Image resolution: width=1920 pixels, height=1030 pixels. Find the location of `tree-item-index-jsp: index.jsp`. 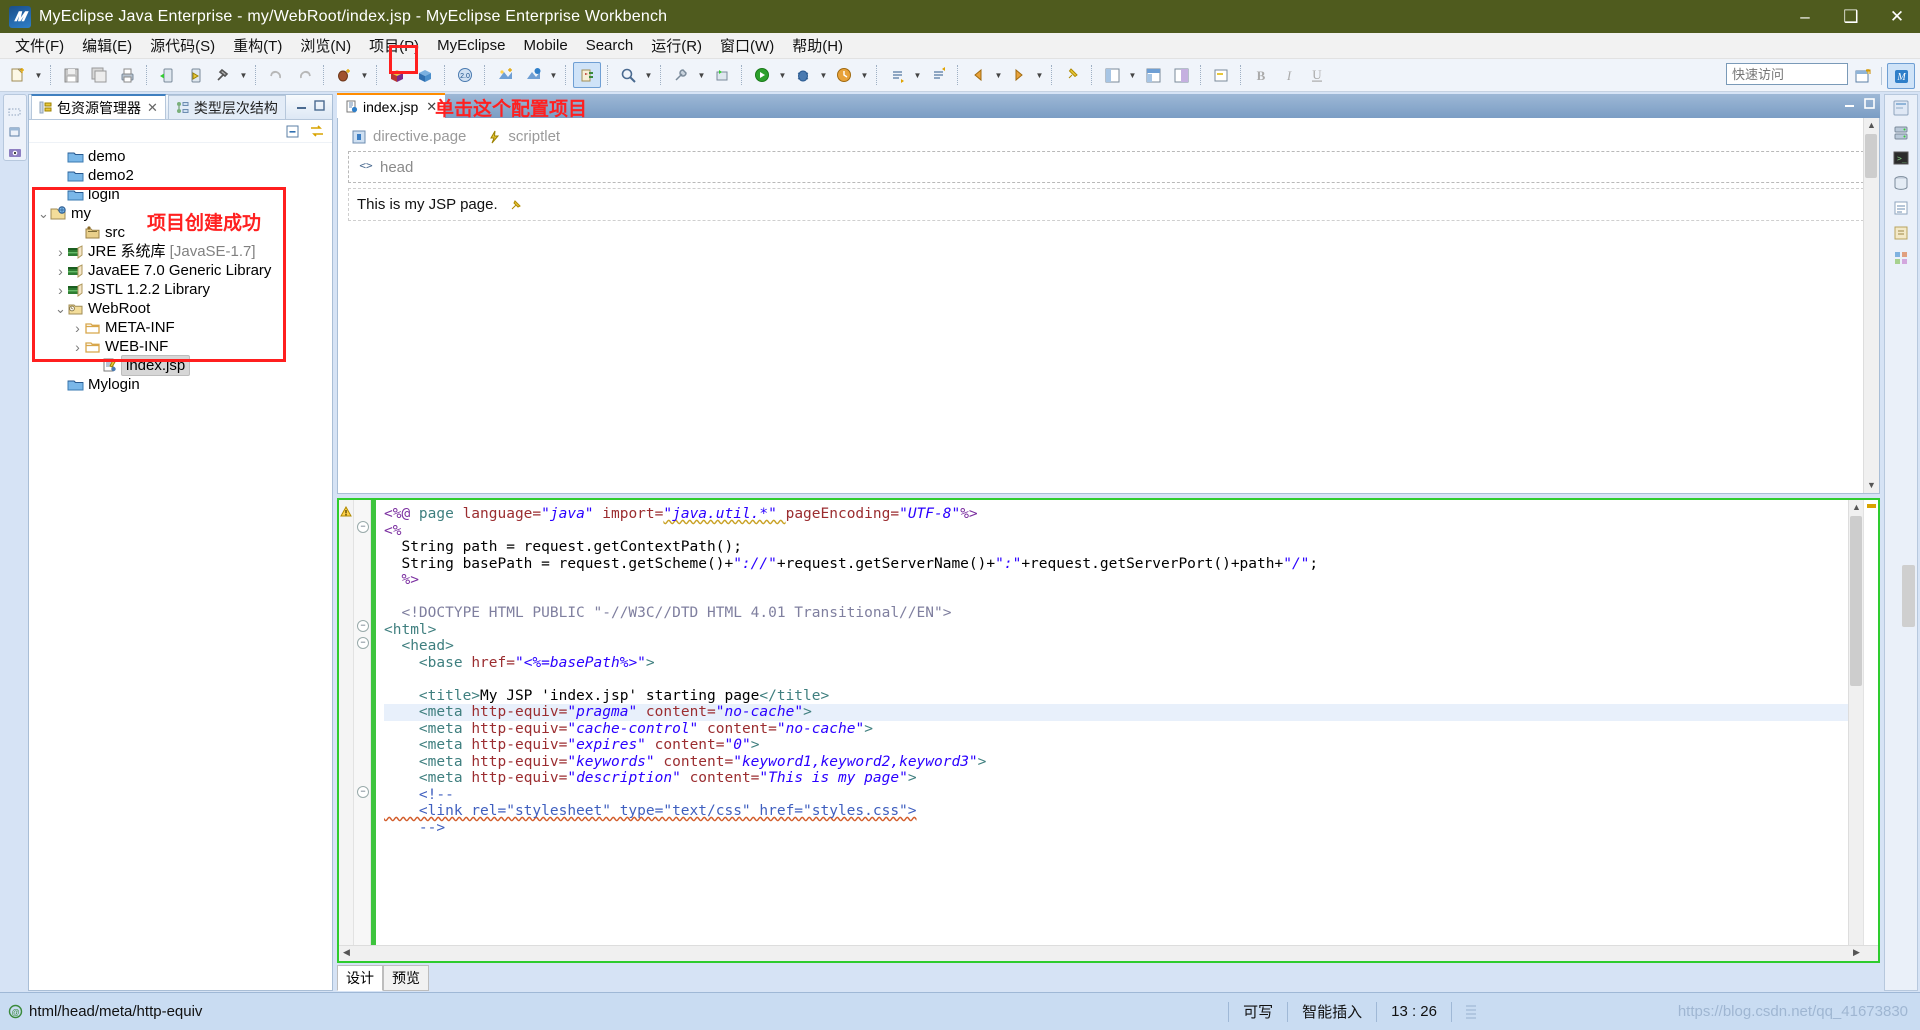

tree-item-index-jsp: index.jsp is located at coordinates (180, 365).